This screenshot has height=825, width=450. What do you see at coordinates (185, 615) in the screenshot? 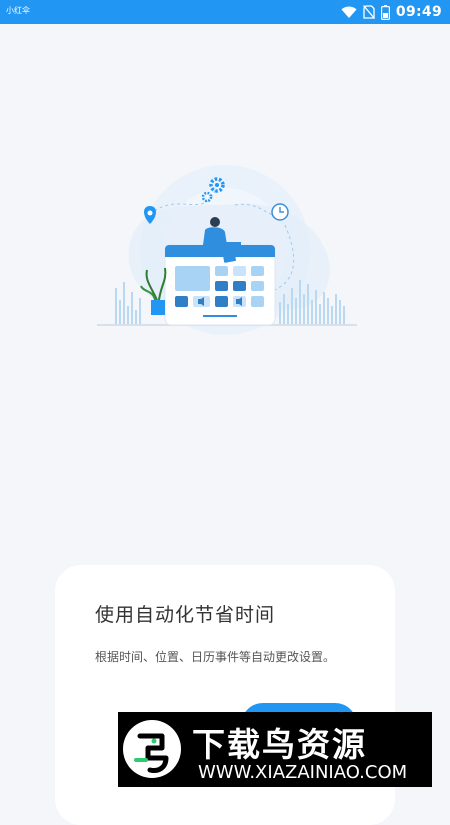
I see `card-title: 使用自动化节省时间` at bounding box center [185, 615].